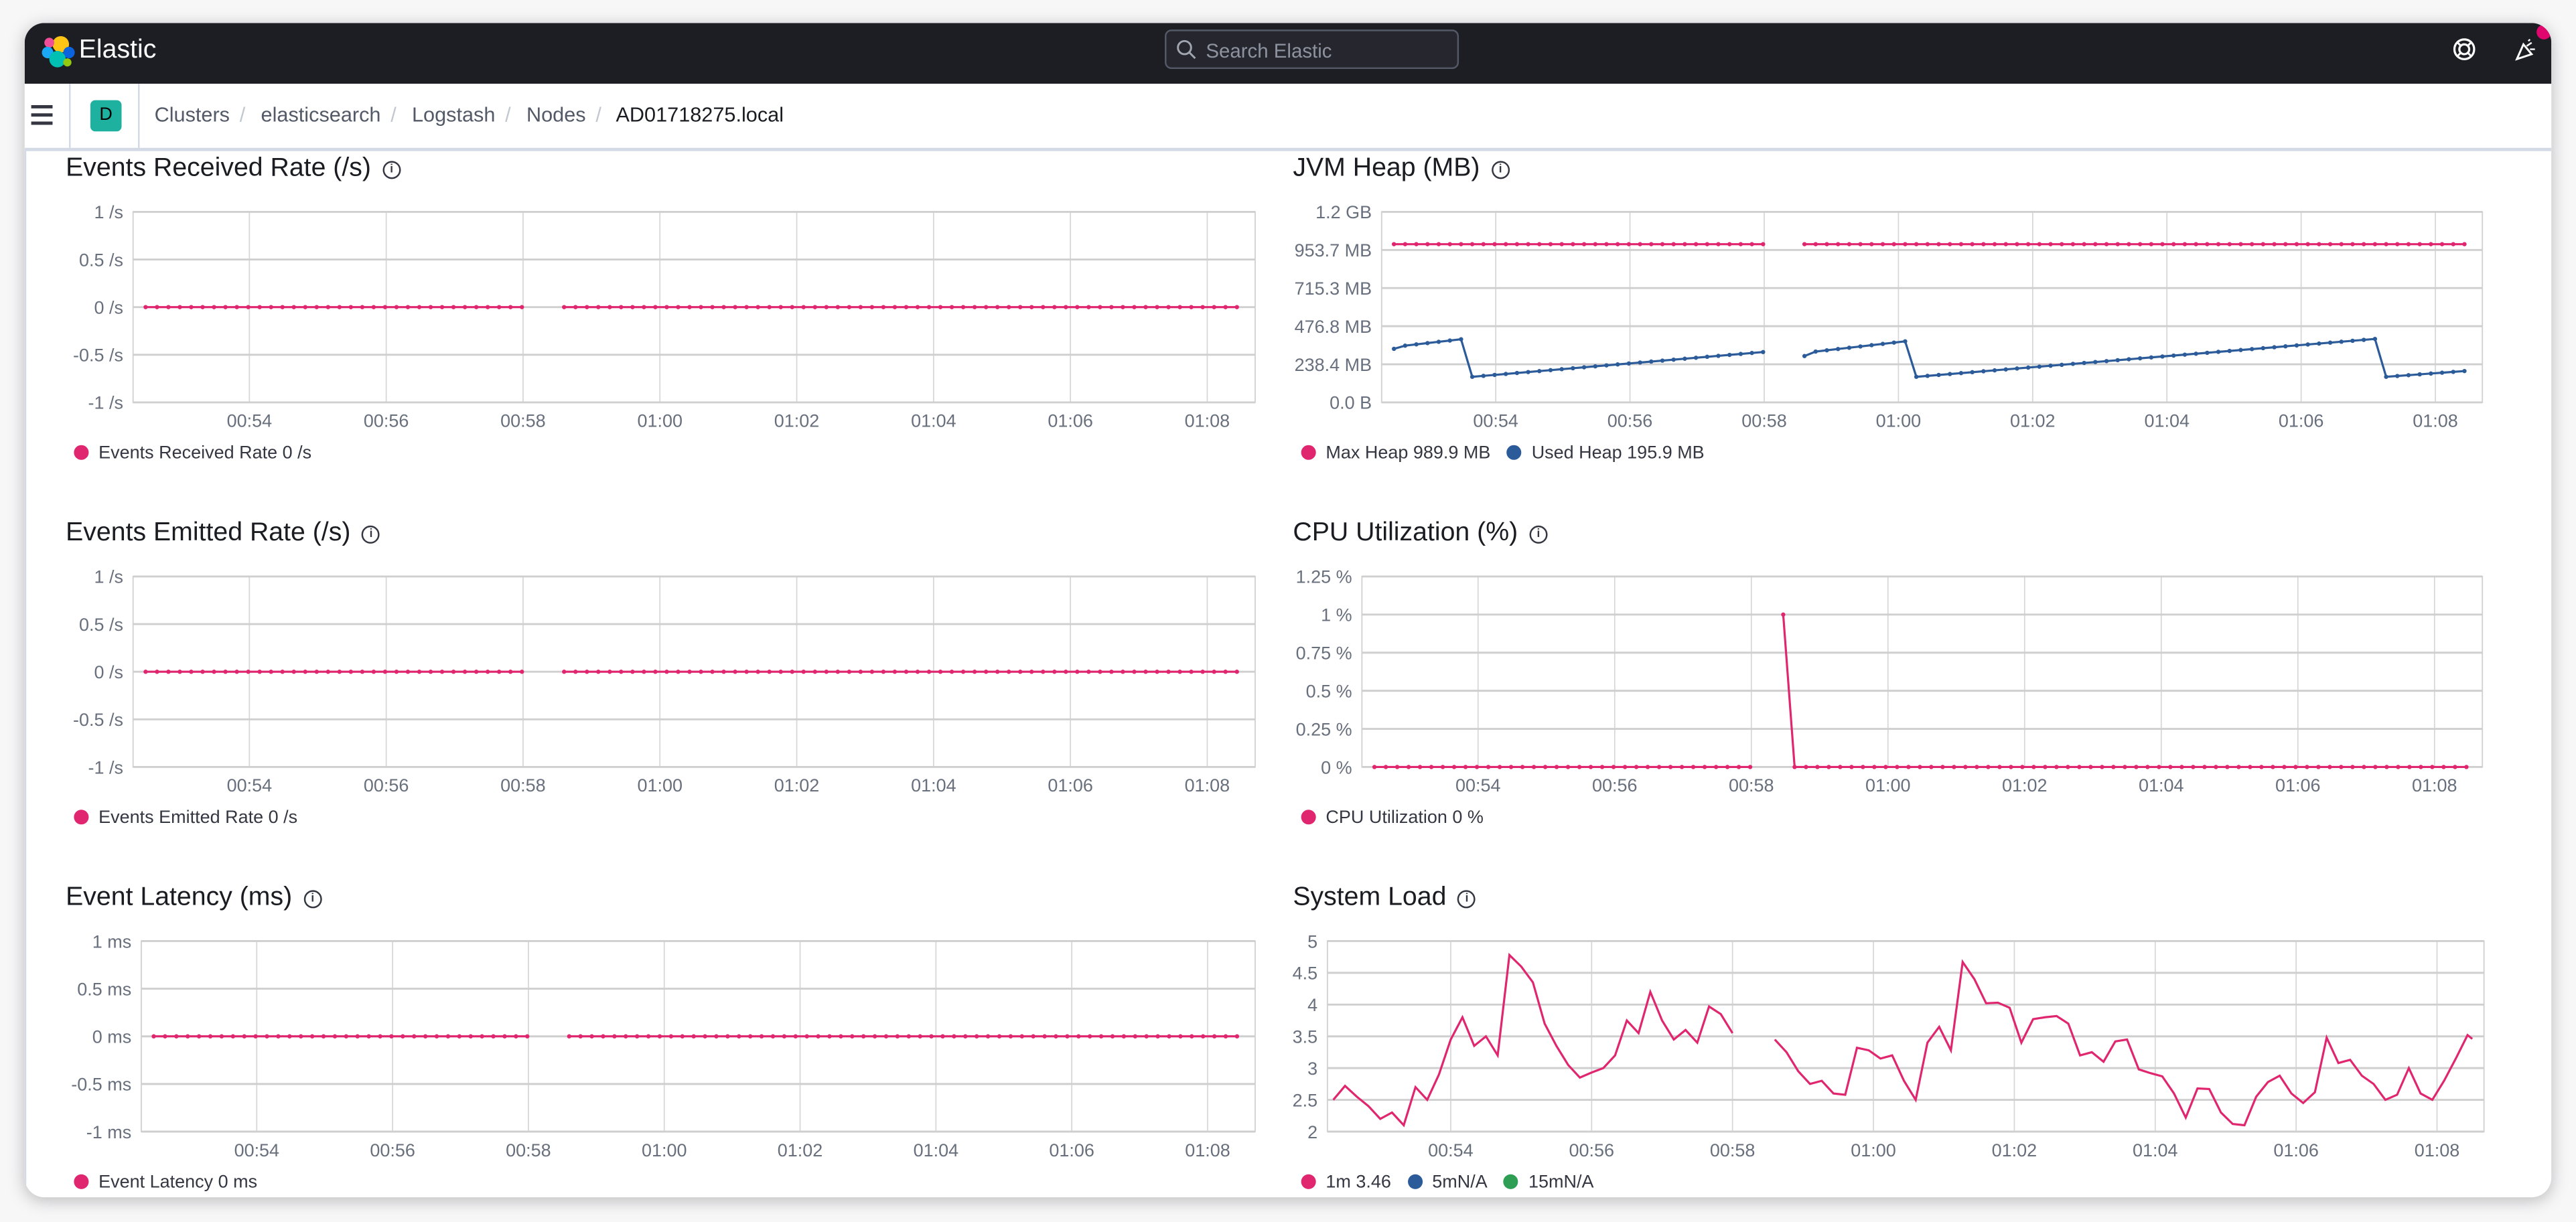  What do you see at coordinates (111, 941) in the screenshot?
I see `y-tick-label: 1 ms` at bounding box center [111, 941].